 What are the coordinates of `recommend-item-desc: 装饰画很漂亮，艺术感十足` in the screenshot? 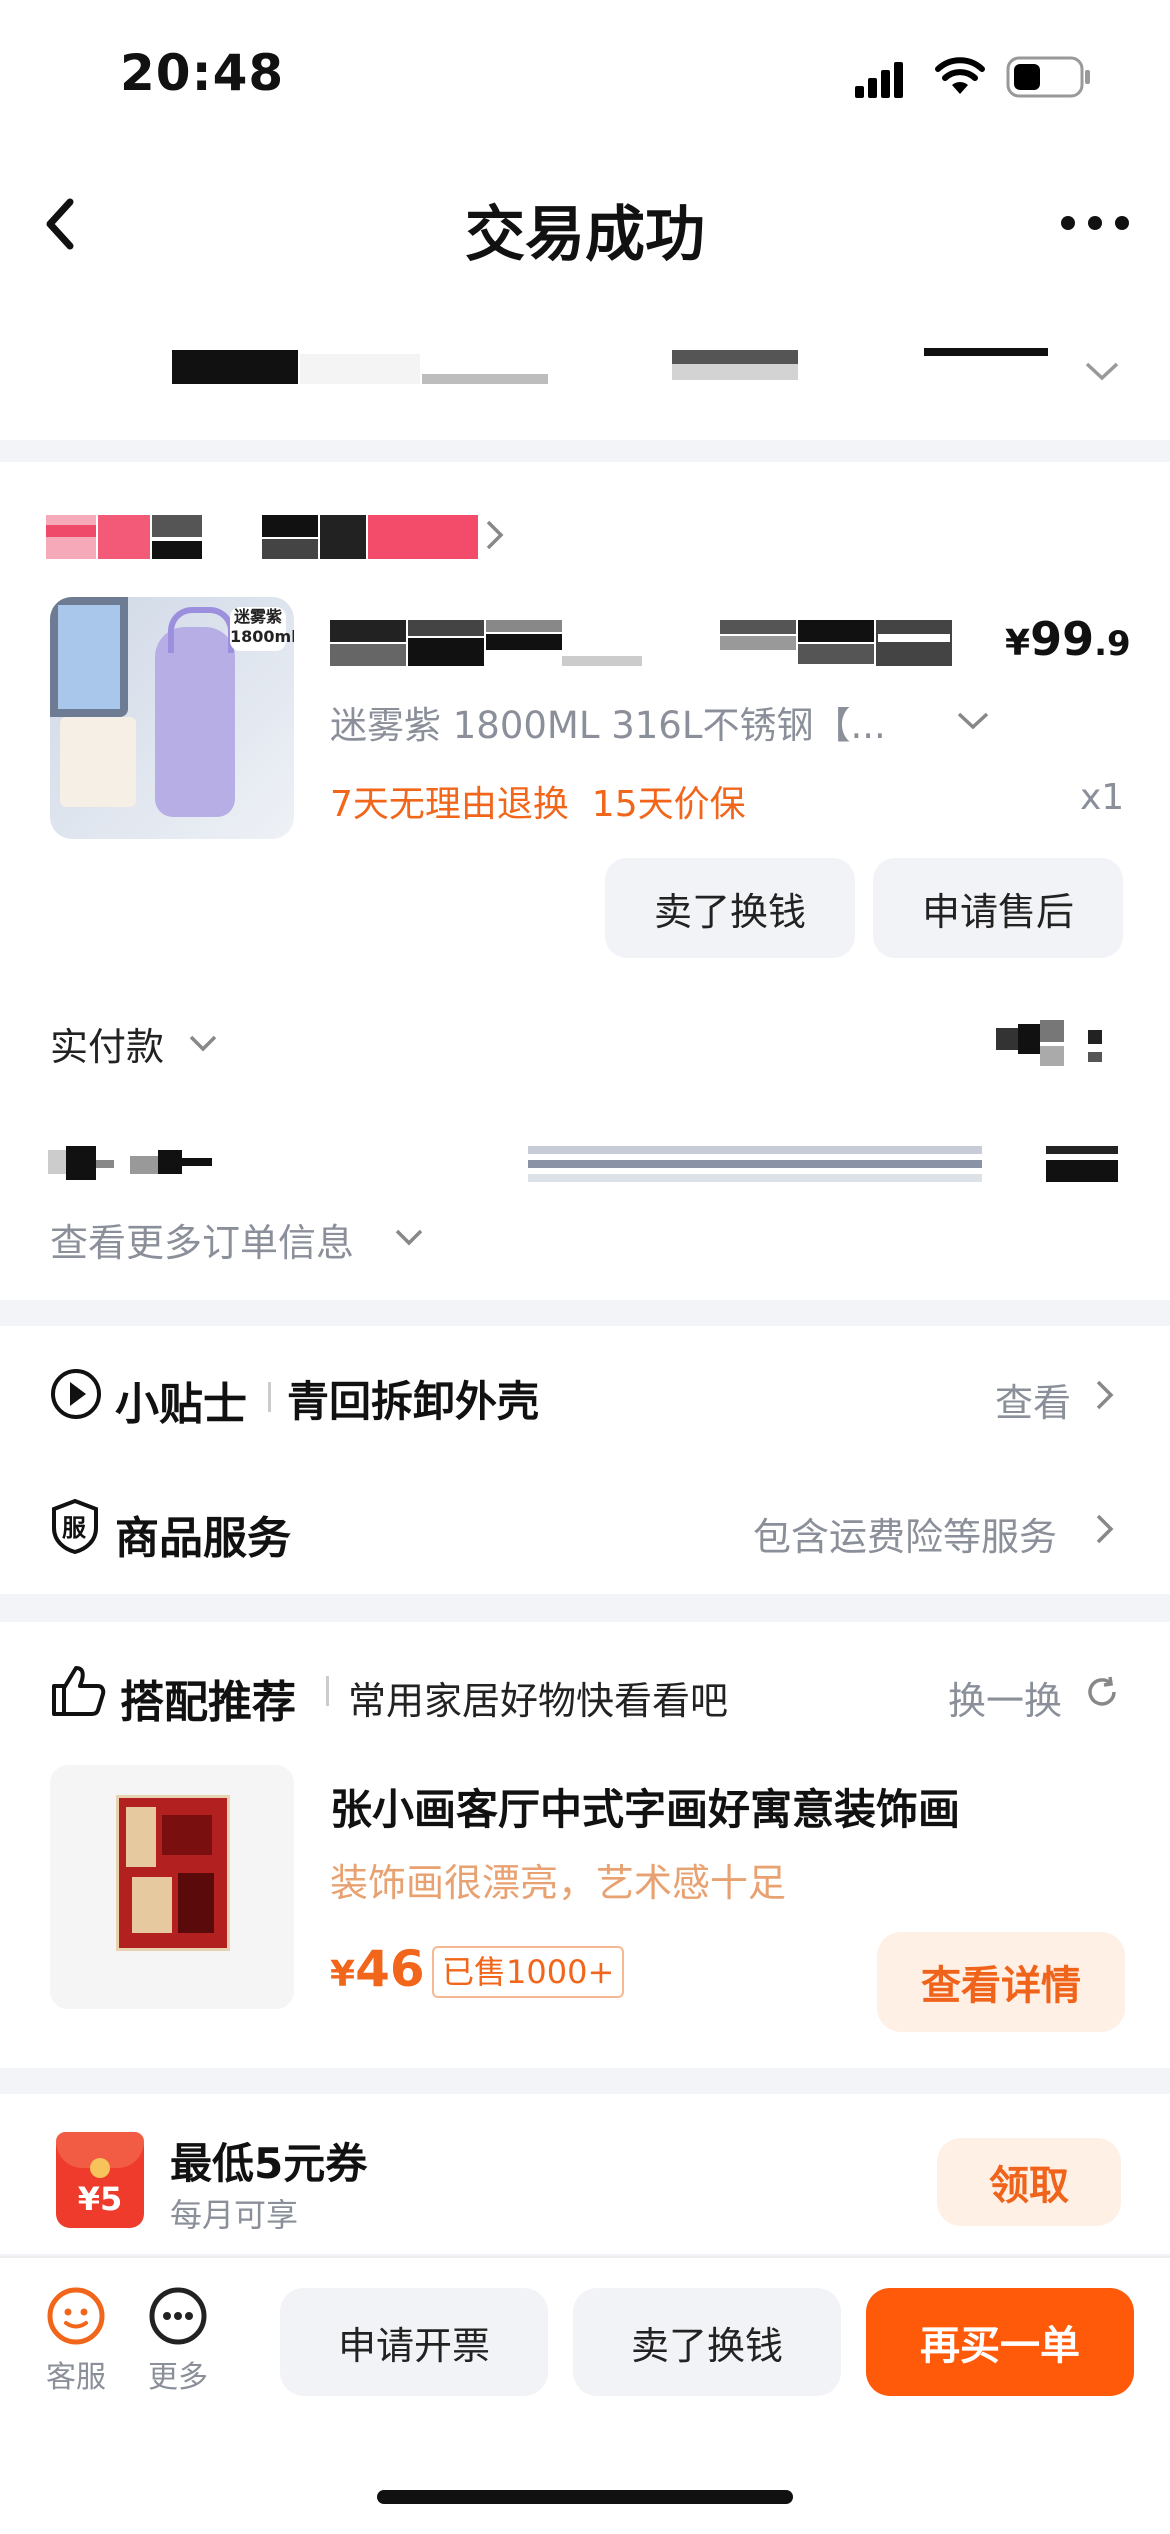 It's located at (558, 1883).